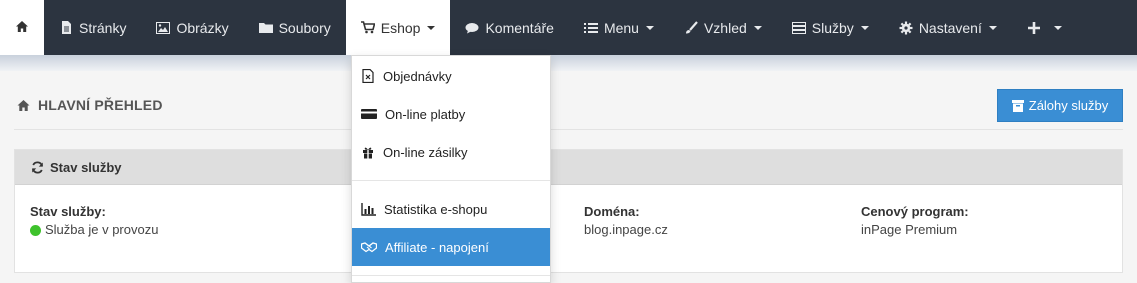 The width and height of the screenshot is (1137, 283). What do you see at coordinates (103, 27) in the screenshot?
I see `nav-label: Stránky` at bounding box center [103, 27].